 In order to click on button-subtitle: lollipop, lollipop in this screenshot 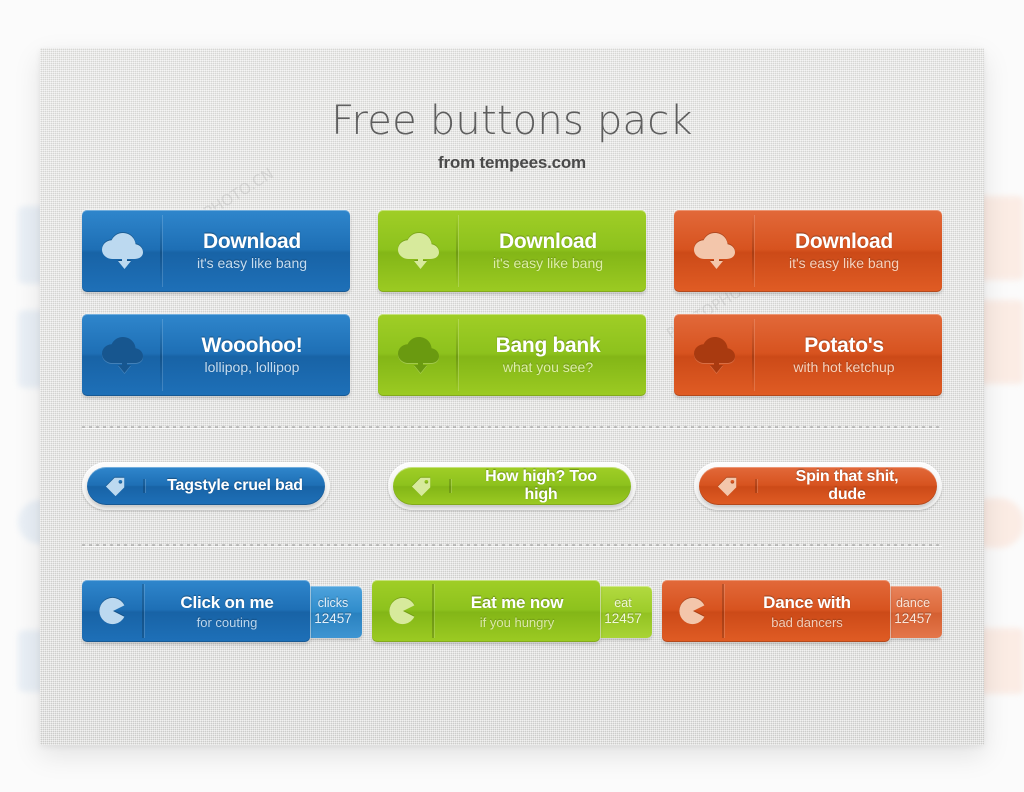, I will do `click(252, 366)`.